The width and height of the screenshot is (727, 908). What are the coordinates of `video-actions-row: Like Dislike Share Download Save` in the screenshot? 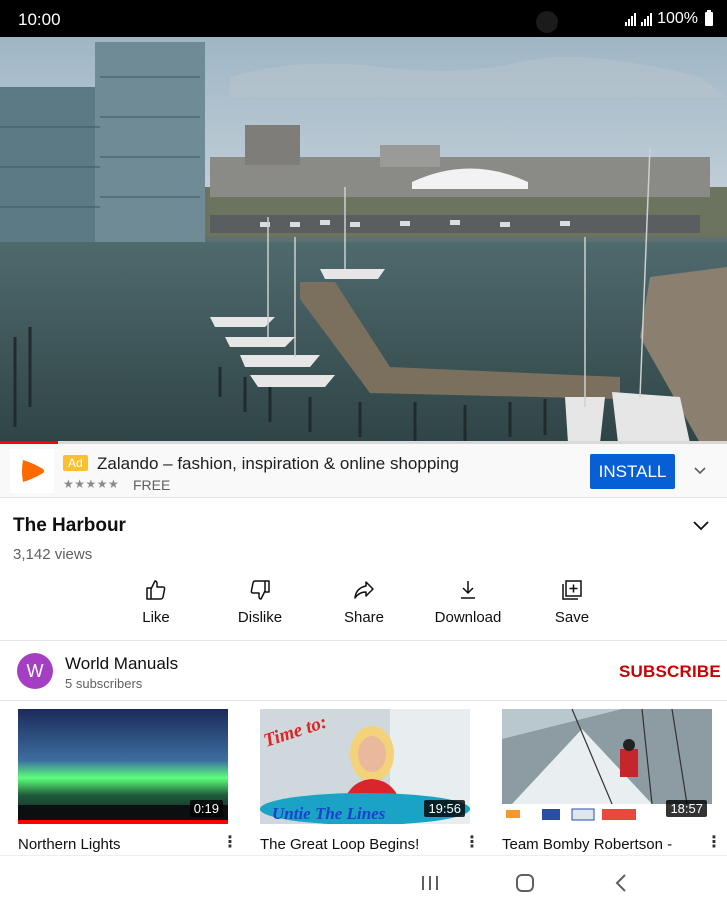 It's located at (364, 605).